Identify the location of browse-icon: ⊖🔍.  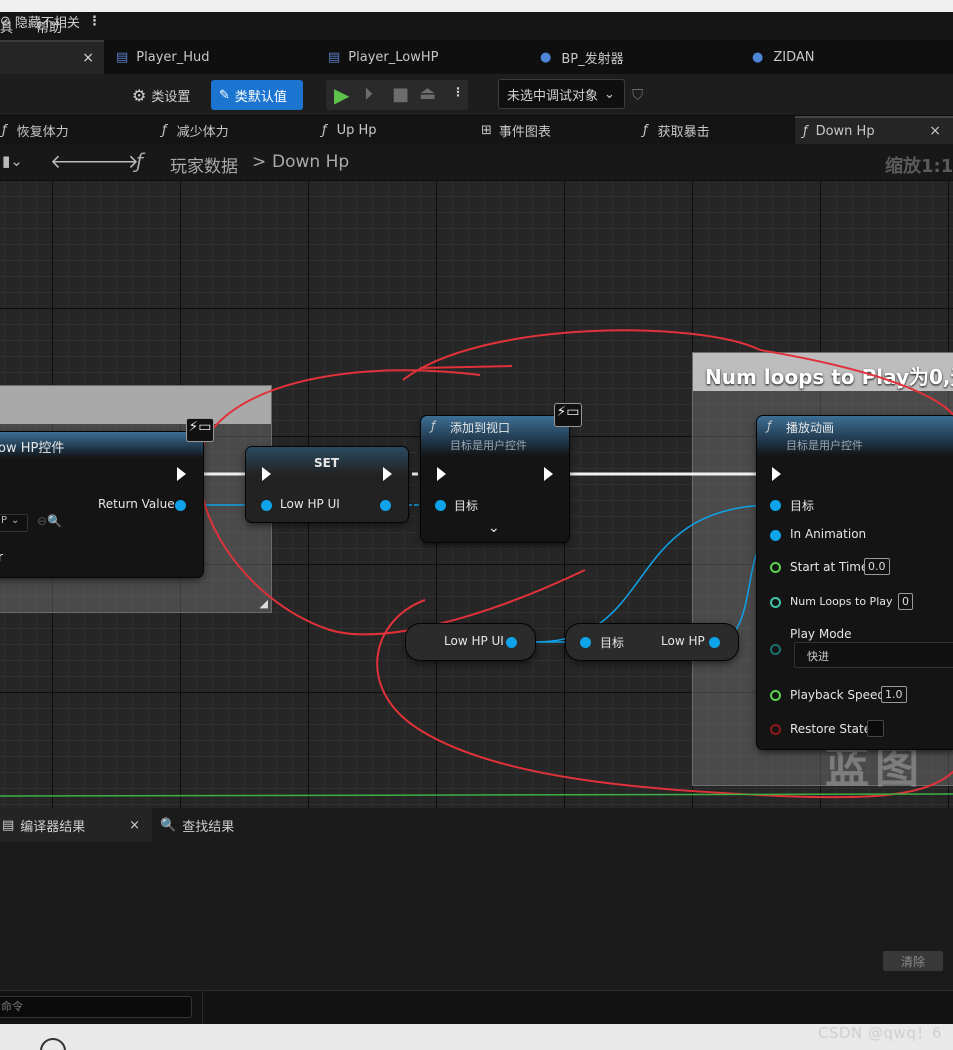
(49, 521).